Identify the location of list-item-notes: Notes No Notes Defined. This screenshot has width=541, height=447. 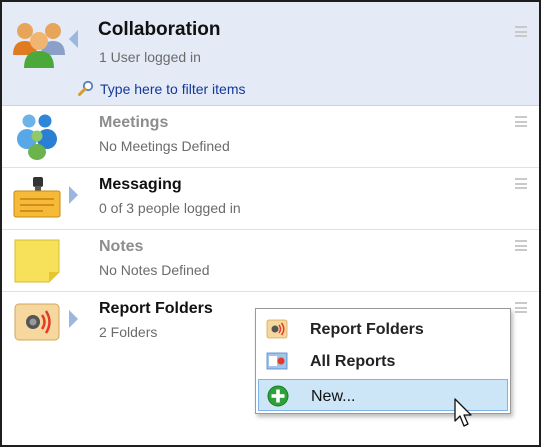
(270, 261).